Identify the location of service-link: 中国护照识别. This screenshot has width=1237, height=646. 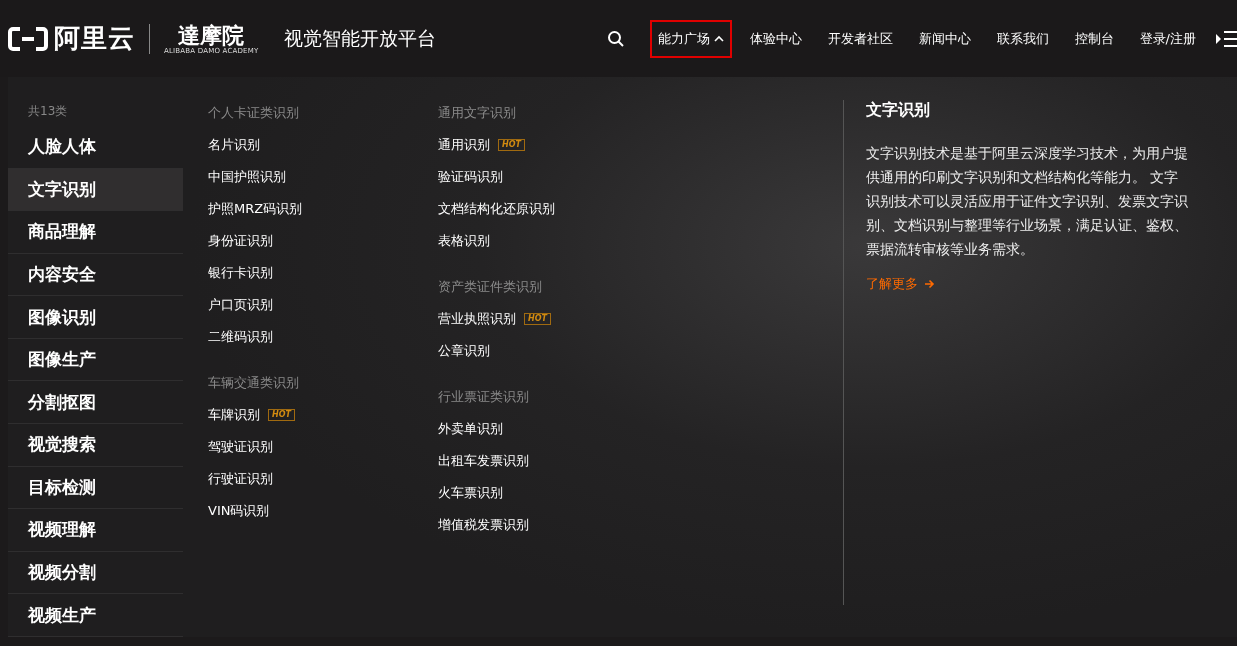
(247, 177).